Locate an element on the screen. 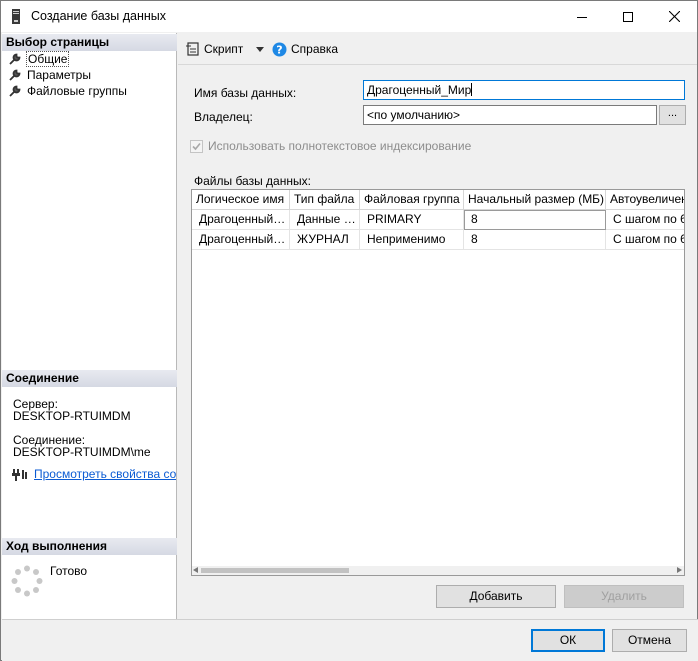  script-dropdown-button is located at coordinates (260, 49).